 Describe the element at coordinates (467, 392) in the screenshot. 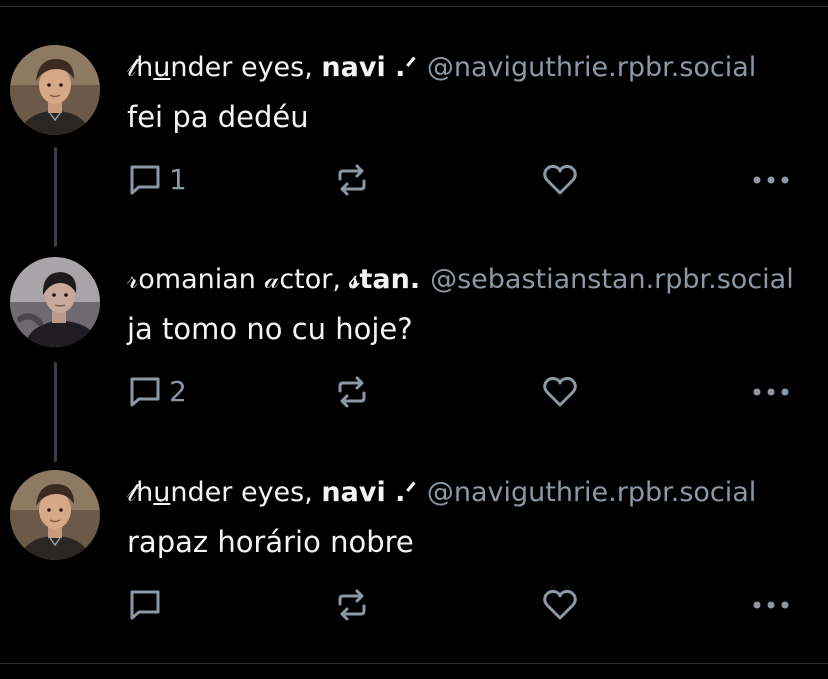

I see `action-bar: 2` at that location.